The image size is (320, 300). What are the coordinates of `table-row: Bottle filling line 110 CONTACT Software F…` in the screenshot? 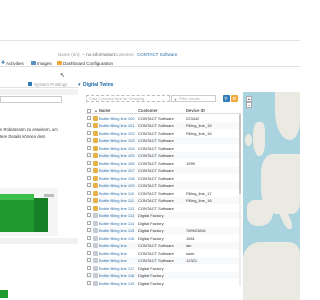 It's located at (163, 193).